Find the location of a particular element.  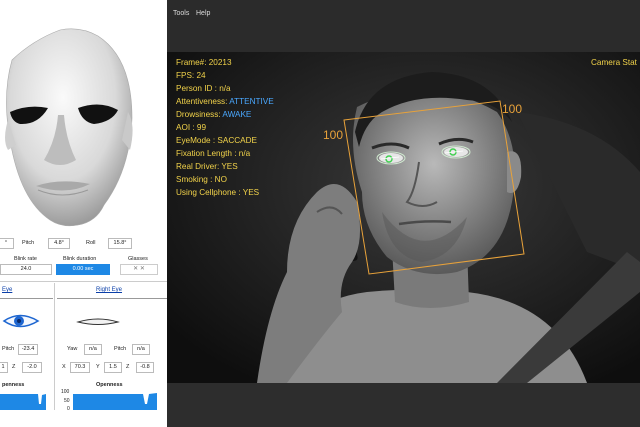

menu-help: Help is located at coordinates (203, 13).